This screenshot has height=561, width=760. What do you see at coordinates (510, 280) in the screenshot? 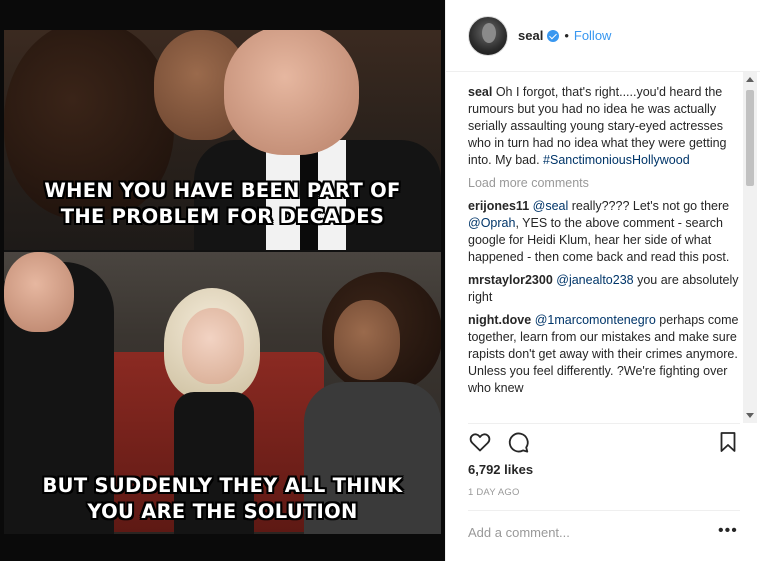
I see `comment-username: mrstaylor2300` at bounding box center [510, 280].